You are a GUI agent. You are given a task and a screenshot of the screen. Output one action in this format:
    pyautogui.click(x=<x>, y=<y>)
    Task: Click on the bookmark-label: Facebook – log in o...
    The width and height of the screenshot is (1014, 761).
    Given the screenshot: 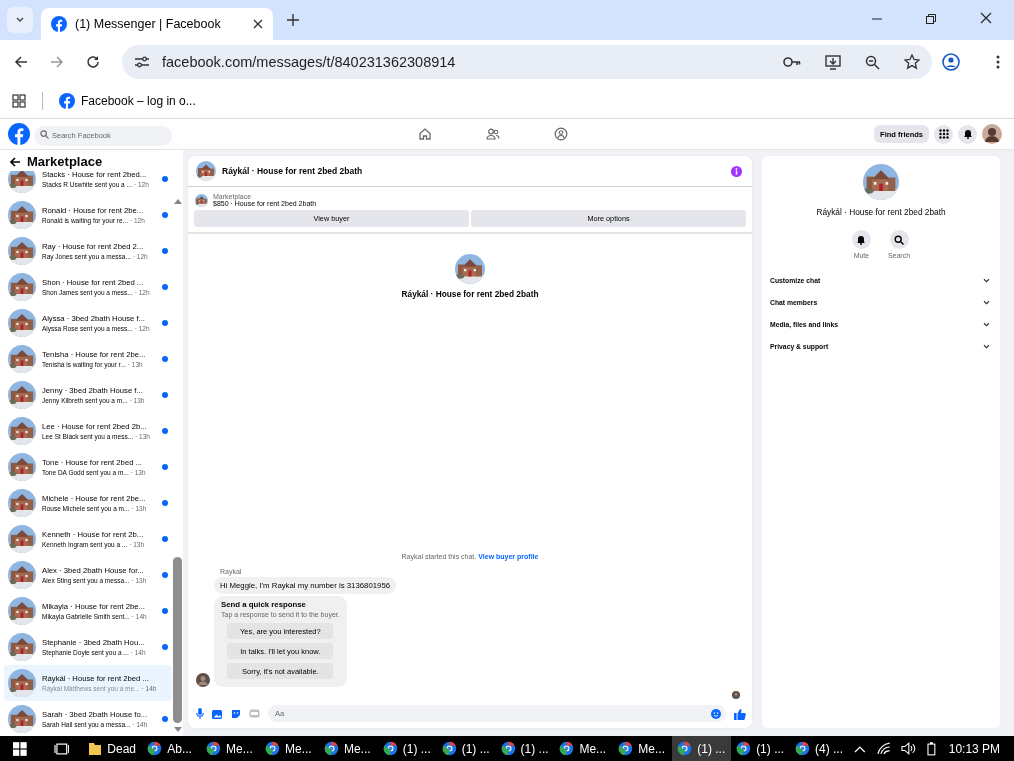 What is the action you would take?
    pyautogui.click(x=138, y=101)
    